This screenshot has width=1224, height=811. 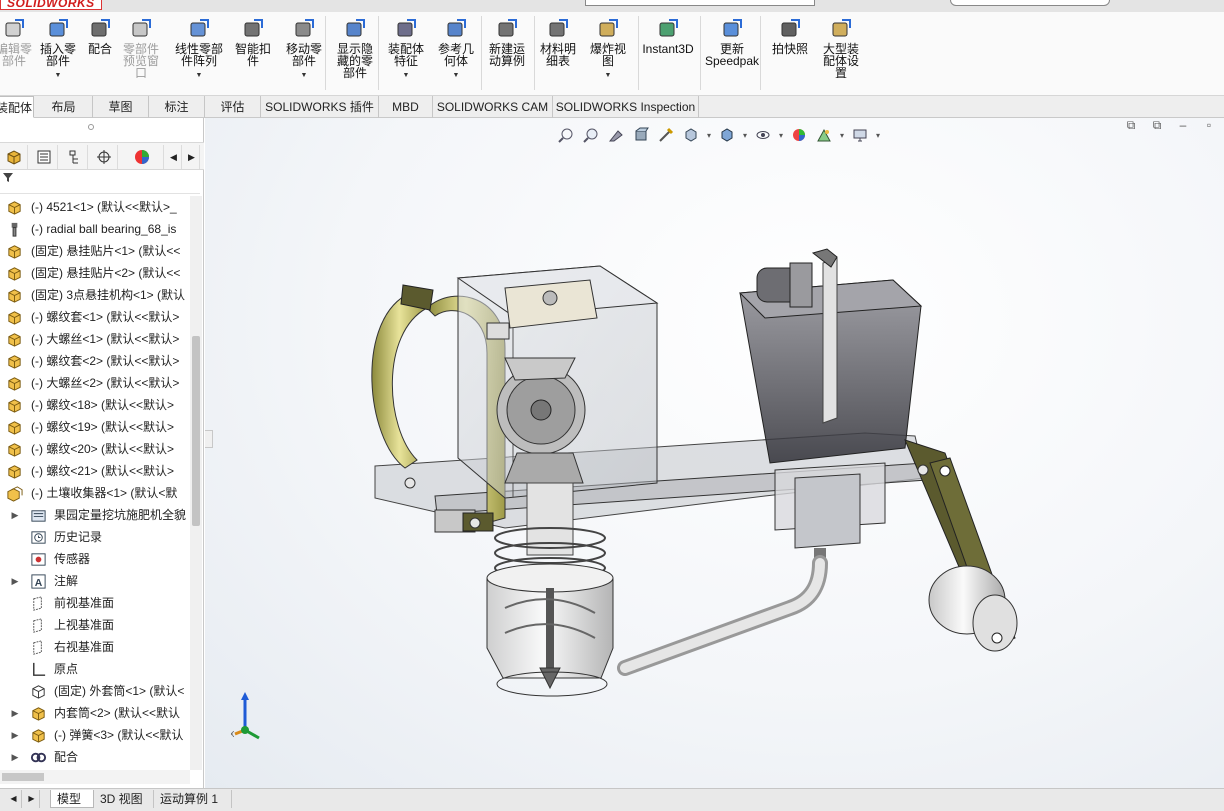 I want to click on dimxpert-tab-icon, so click(x=104, y=157).